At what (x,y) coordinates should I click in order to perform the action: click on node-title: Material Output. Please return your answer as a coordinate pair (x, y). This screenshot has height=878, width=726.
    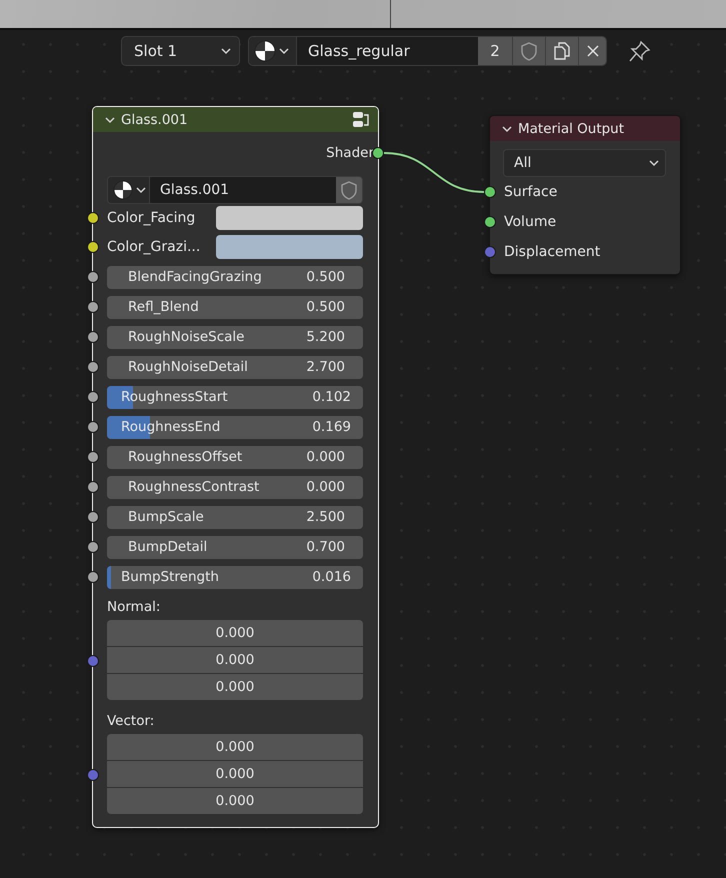
    Looking at the image, I should click on (572, 128).